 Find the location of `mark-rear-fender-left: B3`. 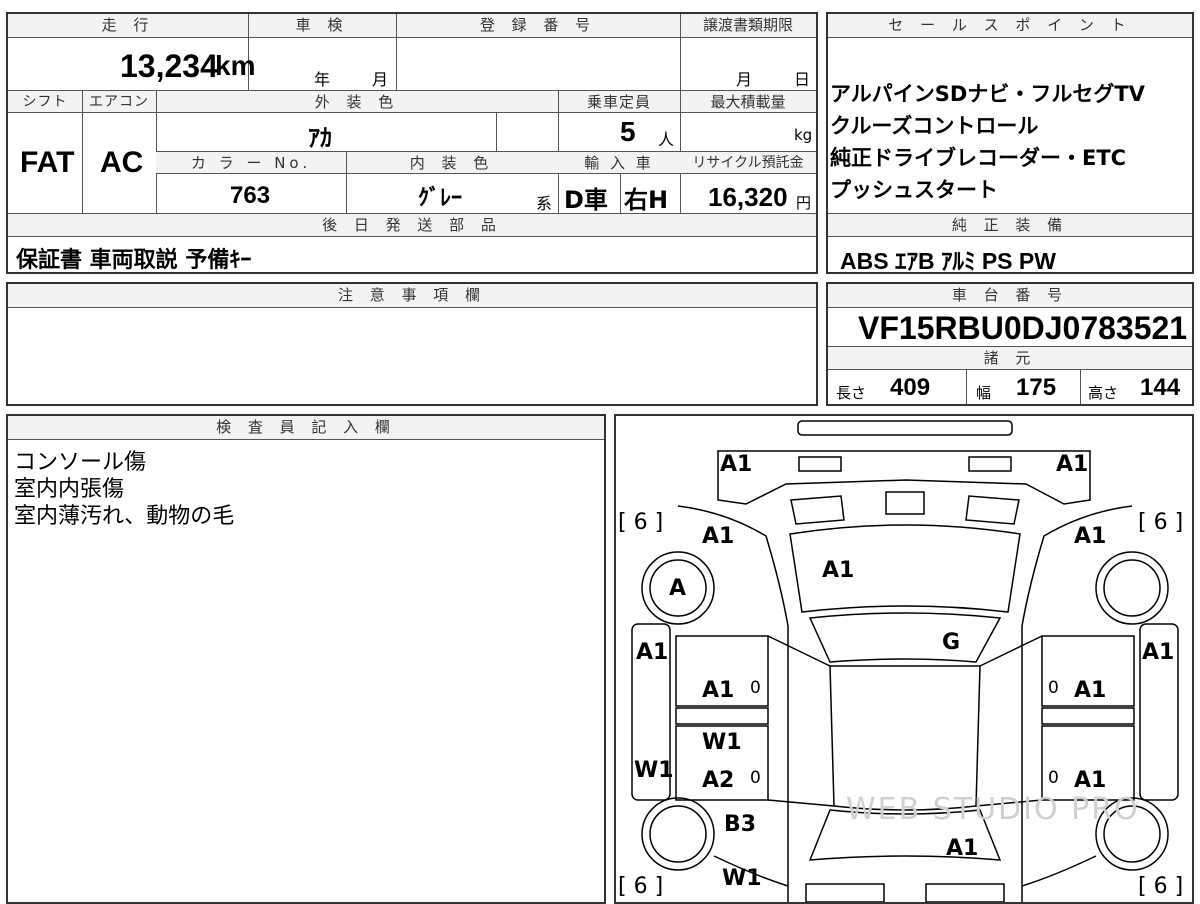

mark-rear-fender-left: B3 is located at coordinates (740, 824).